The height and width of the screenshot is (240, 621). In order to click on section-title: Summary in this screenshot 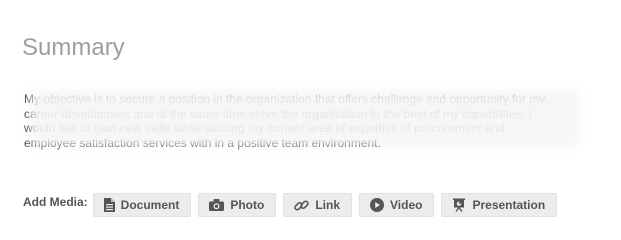, I will do `click(73, 47)`.